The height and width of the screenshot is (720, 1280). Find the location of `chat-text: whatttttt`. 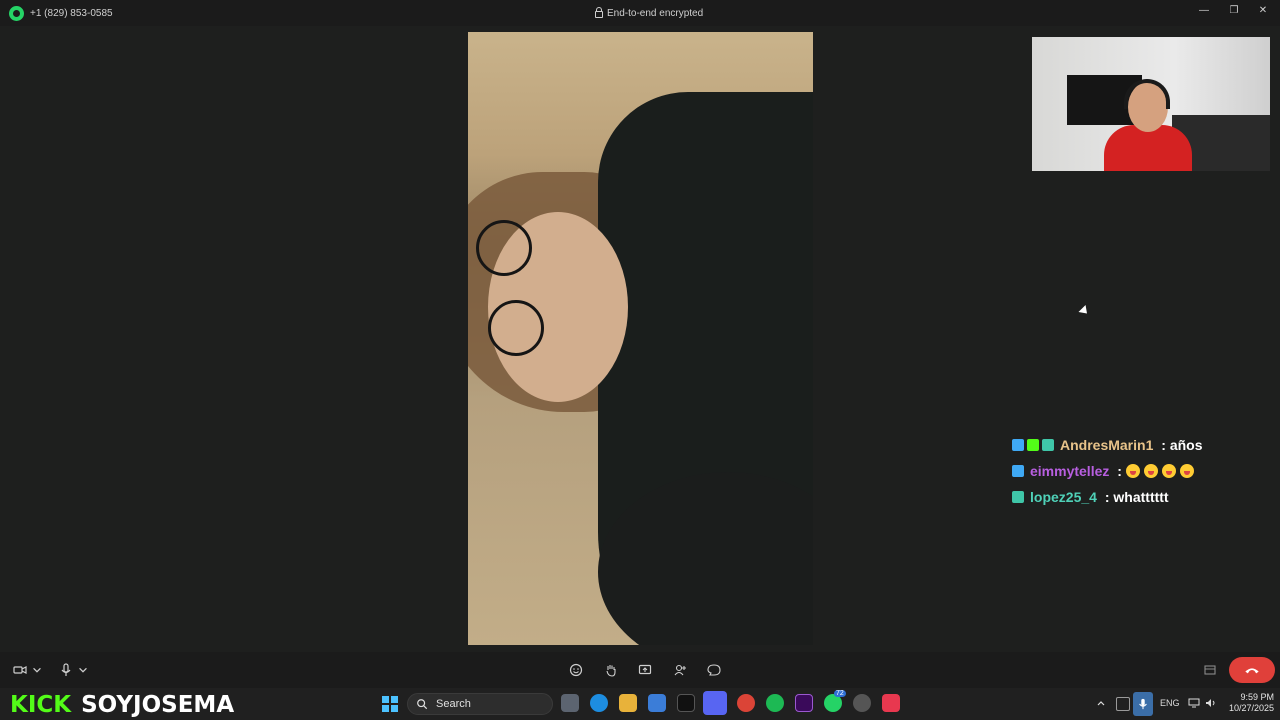

chat-text: whatttttt is located at coordinates (1141, 497).